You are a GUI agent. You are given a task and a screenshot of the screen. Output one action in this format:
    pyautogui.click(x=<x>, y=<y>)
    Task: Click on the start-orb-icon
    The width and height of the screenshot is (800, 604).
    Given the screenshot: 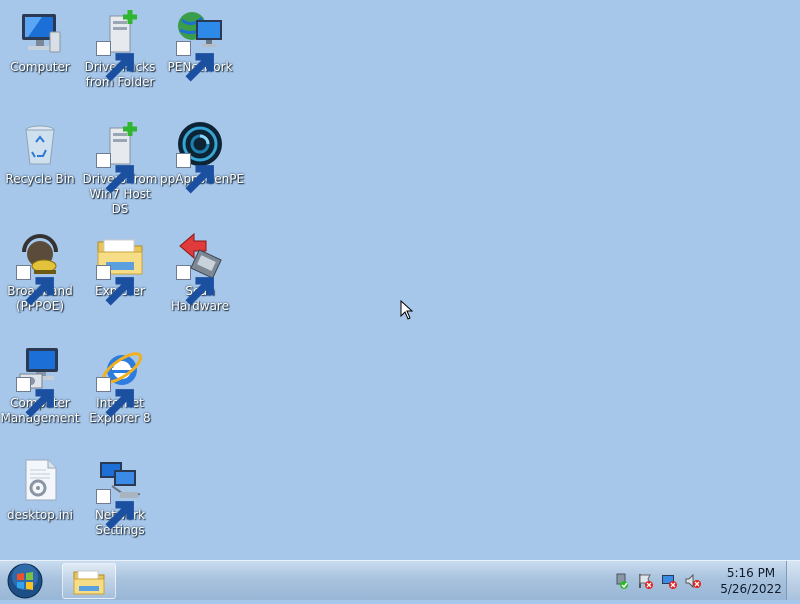 What is the action you would take?
    pyautogui.click(x=25, y=581)
    